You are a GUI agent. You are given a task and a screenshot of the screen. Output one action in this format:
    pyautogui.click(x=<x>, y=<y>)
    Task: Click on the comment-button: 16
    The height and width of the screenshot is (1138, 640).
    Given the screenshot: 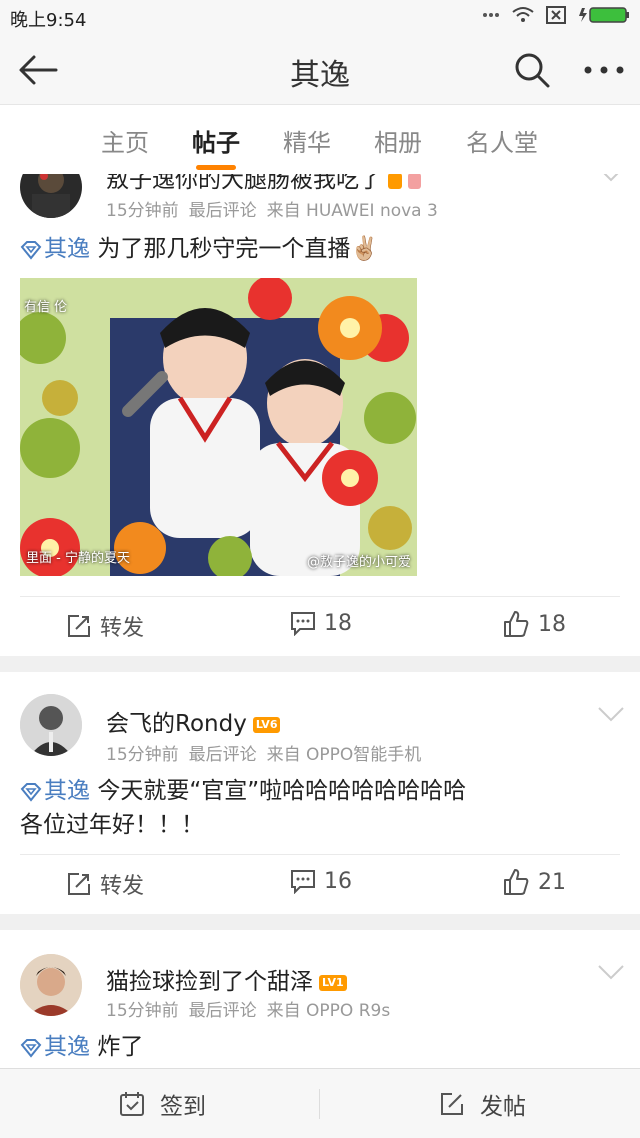 What is the action you would take?
    pyautogui.click(x=321, y=881)
    